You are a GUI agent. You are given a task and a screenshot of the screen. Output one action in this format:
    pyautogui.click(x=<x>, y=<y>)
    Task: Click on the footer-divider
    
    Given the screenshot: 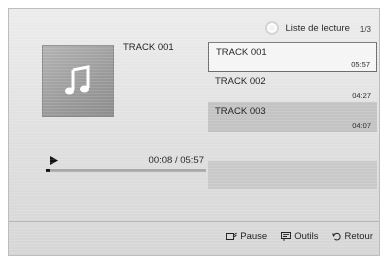 What is the action you would take?
    pyautogui.click(x=194, y=221)
    